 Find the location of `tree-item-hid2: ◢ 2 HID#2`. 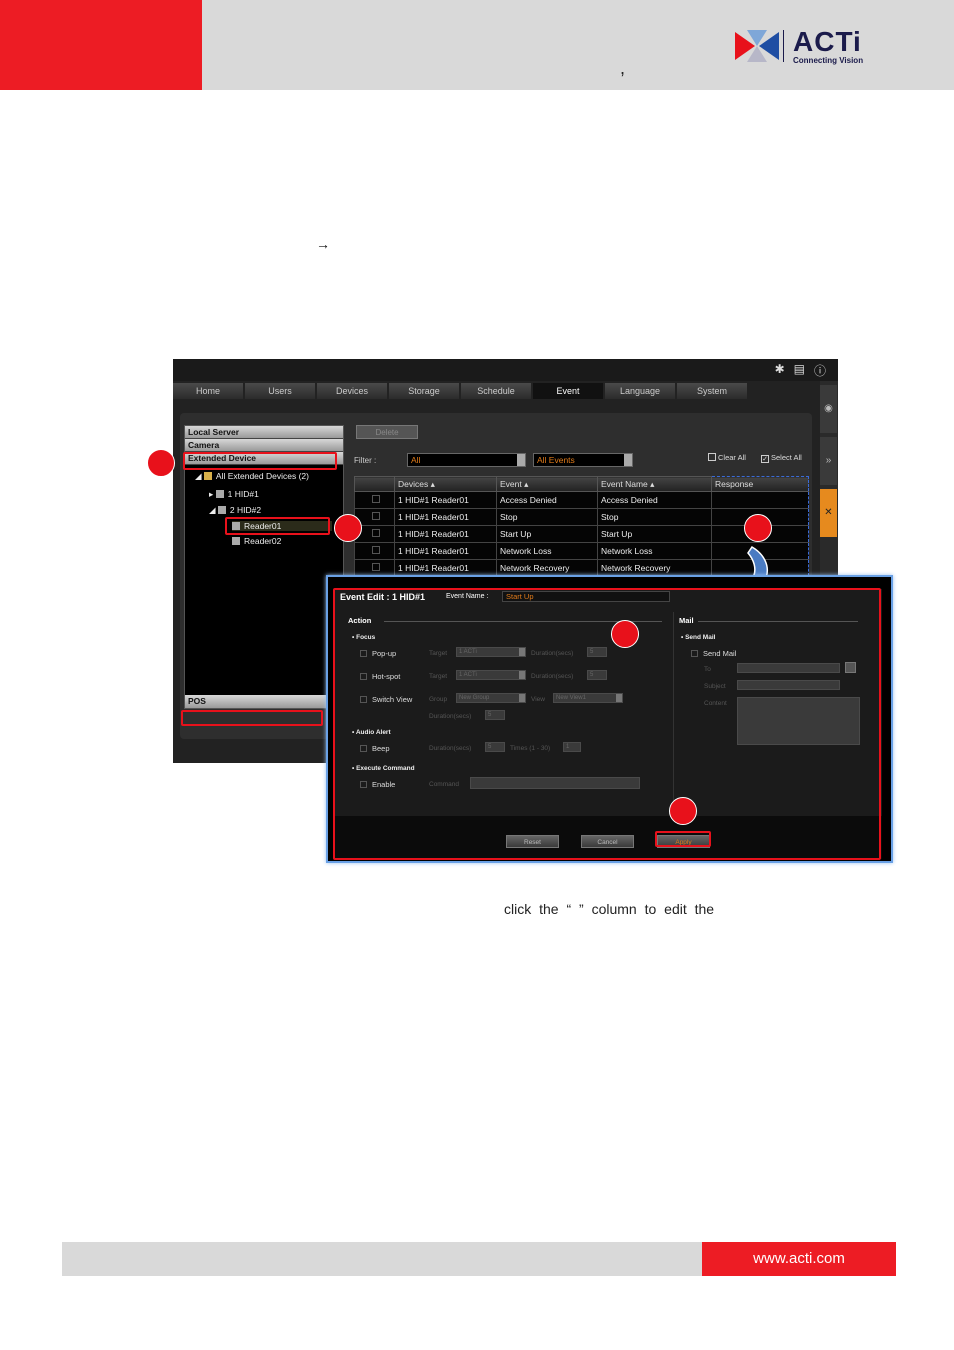

tree-item-hid2: ◢ 2 HID#2 is located at coordinates (235, 510).